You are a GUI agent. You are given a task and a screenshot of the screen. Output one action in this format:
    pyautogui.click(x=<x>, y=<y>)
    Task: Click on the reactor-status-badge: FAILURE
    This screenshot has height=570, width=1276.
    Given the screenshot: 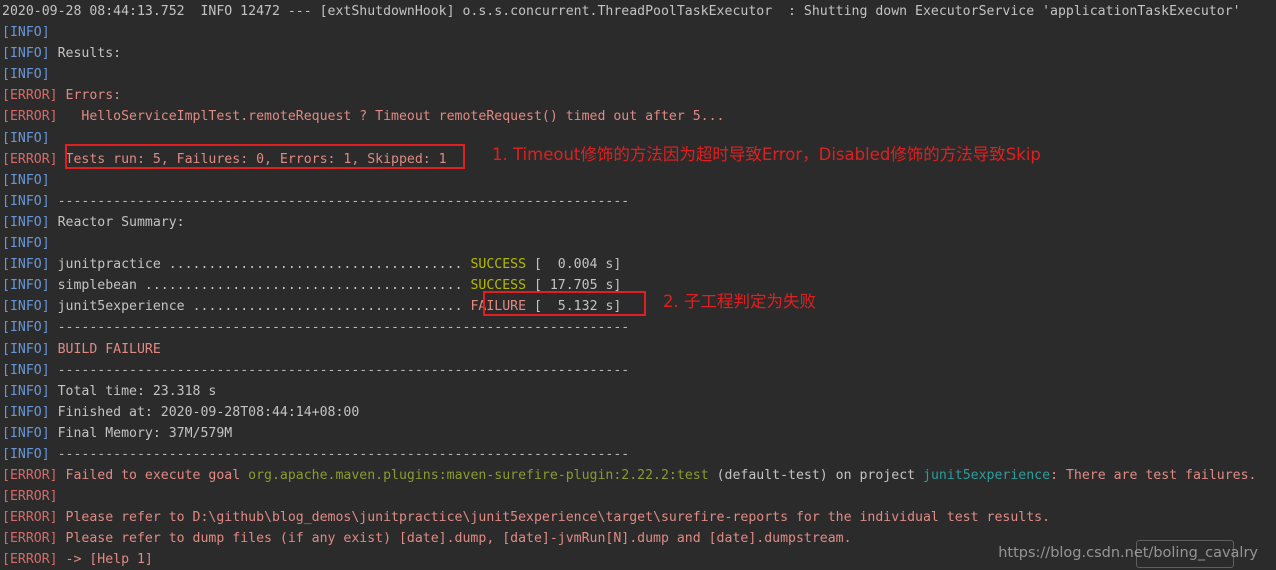 What is the action you would take?
    pyautogui.click(x=498, y=307)
    